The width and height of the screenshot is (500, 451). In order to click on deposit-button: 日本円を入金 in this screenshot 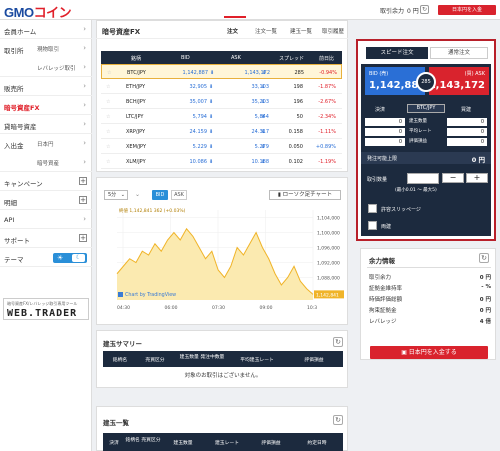, I will do `click(467, 10)`.